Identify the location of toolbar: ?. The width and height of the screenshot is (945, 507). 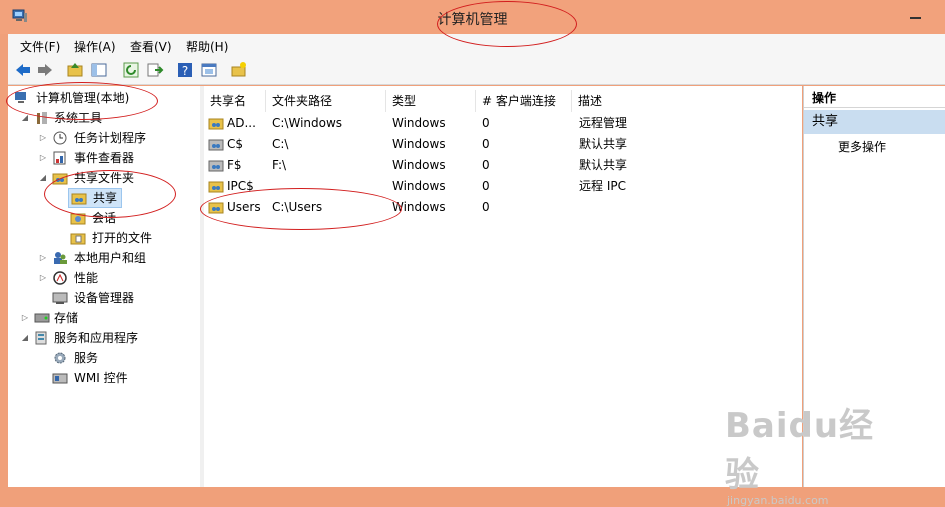
(476, 70).